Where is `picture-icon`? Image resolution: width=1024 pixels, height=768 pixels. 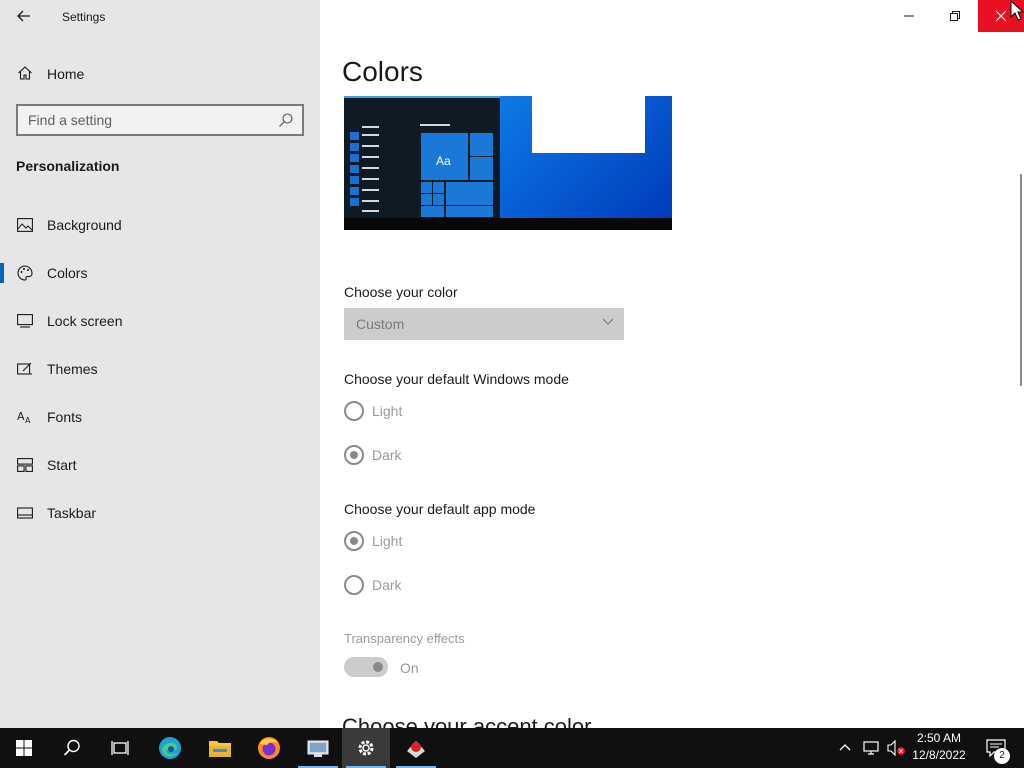 picture-icon is located at coordinates (25, 225).